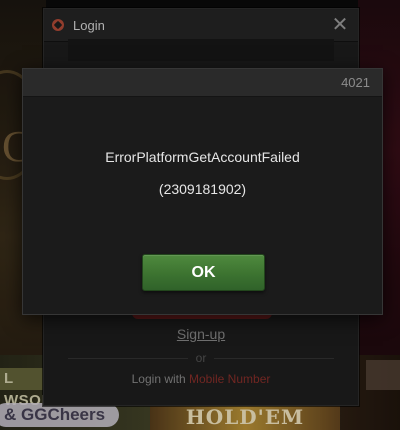  What do you see at coordinates (203, 272) in the screenshot?
I see `ok-button: OK` at bounding box center [203, 272].